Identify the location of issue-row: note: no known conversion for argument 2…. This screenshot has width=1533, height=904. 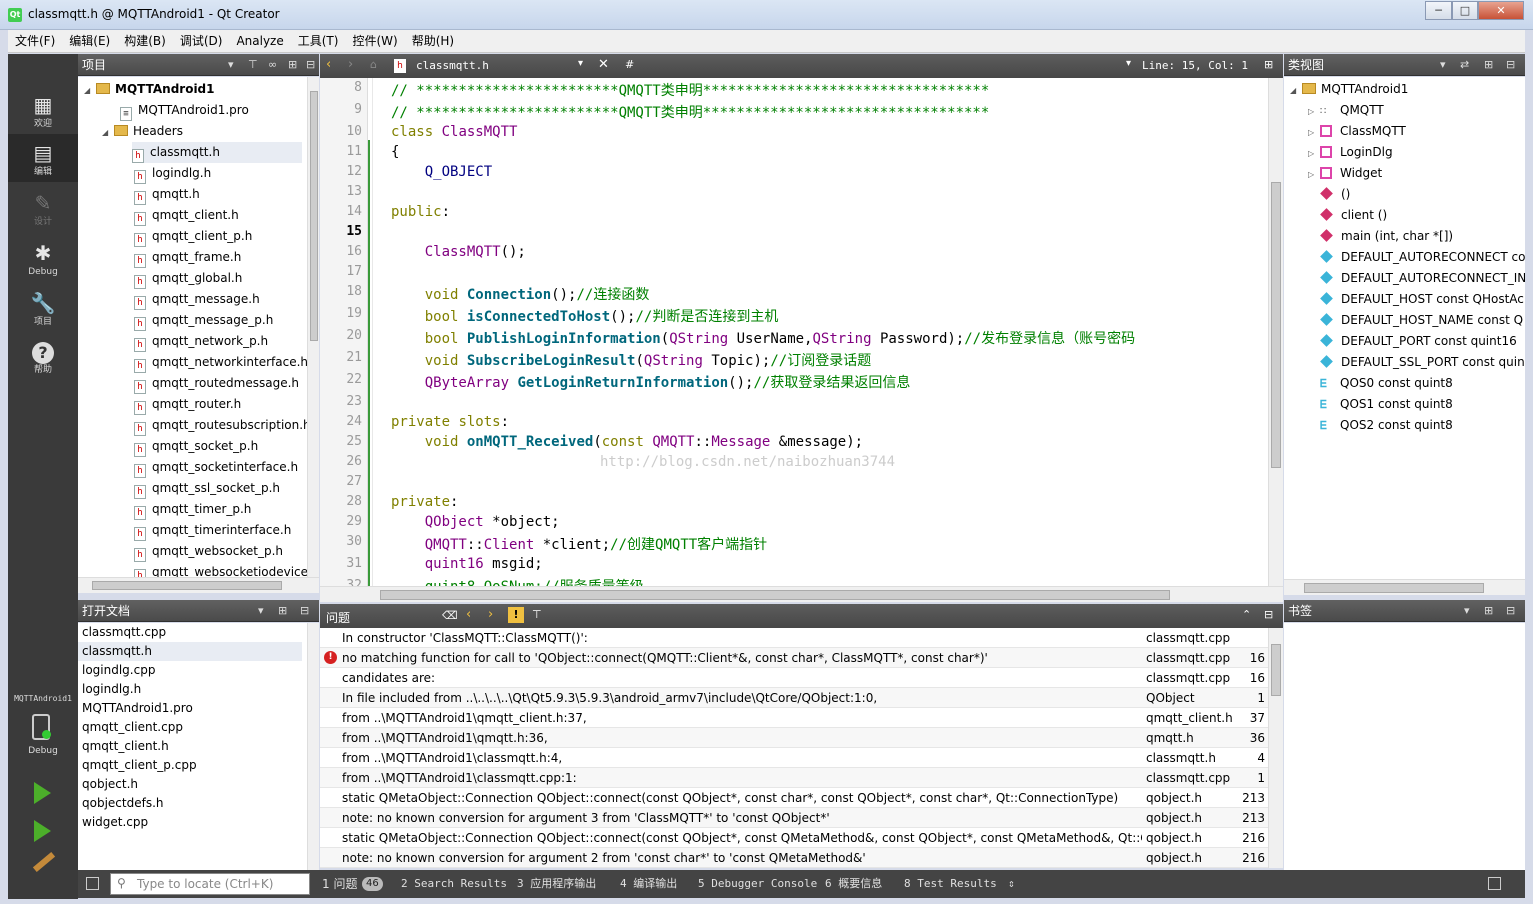
(795, 858).